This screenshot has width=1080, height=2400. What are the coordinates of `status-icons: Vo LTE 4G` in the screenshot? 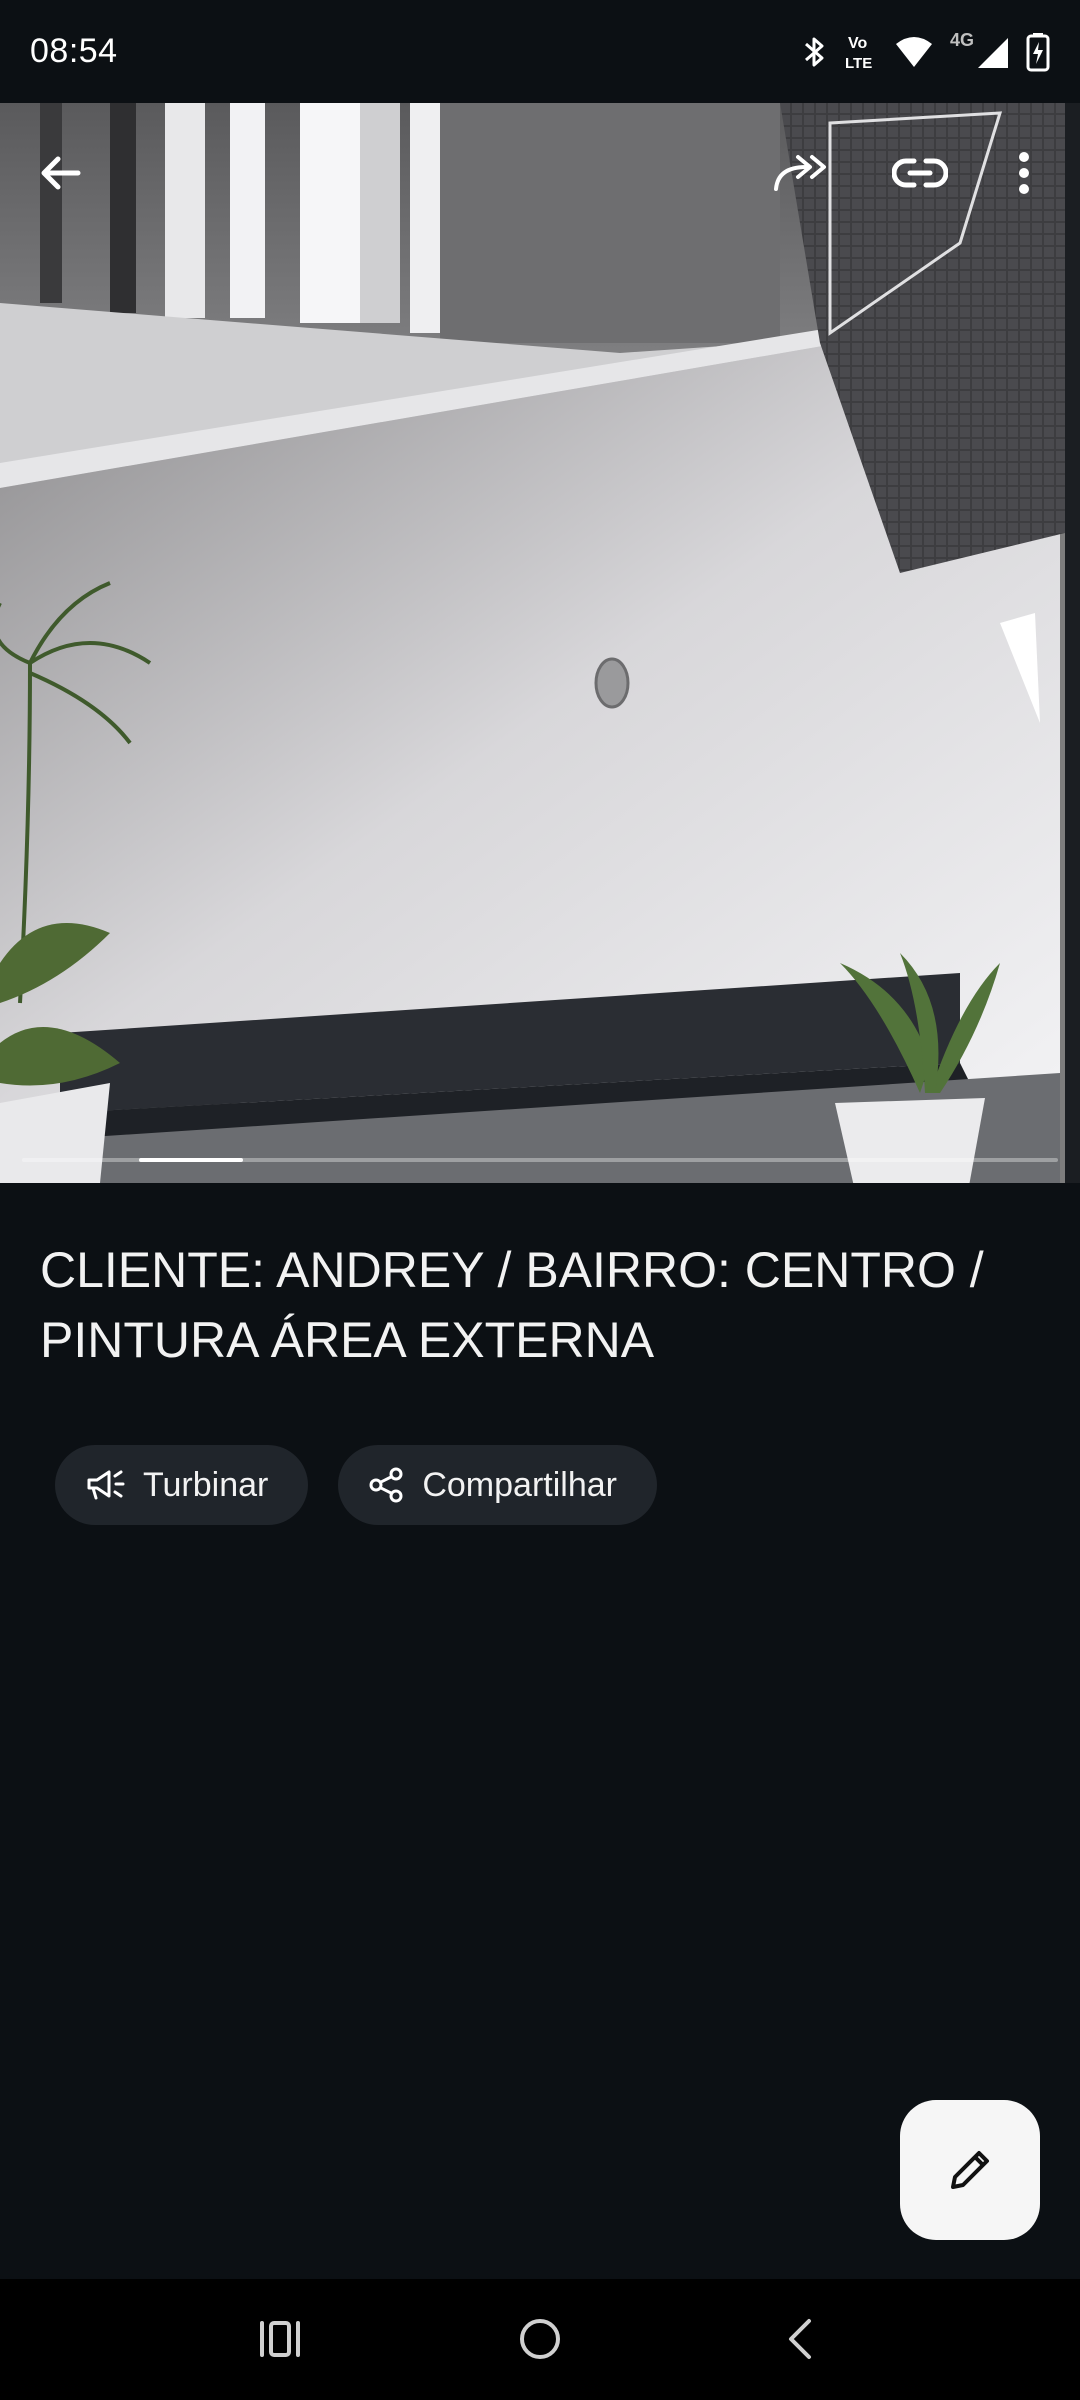 It's located at (926, 50).